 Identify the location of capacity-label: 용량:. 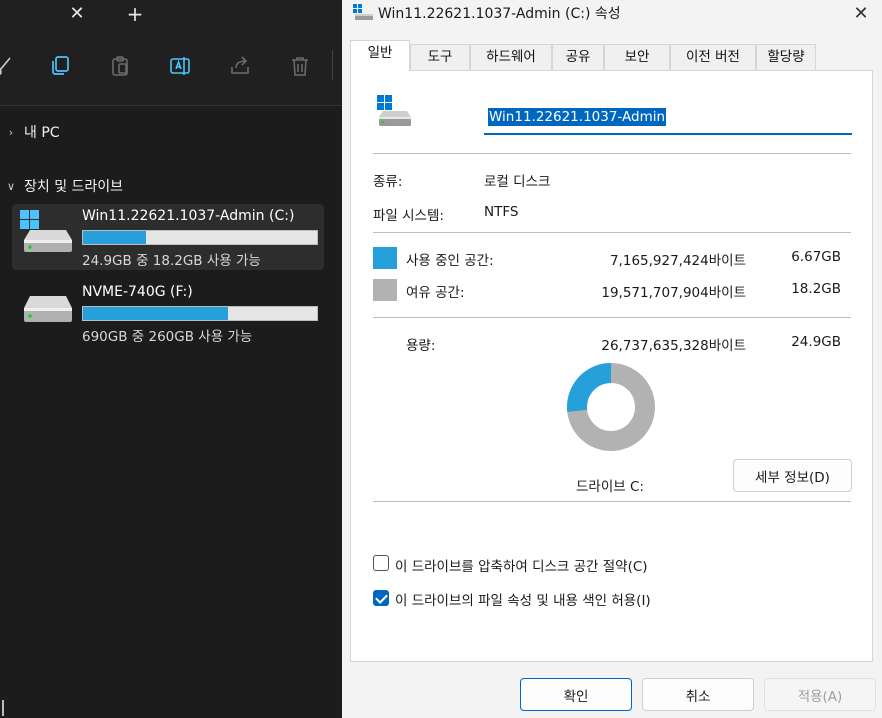
(421, 346).